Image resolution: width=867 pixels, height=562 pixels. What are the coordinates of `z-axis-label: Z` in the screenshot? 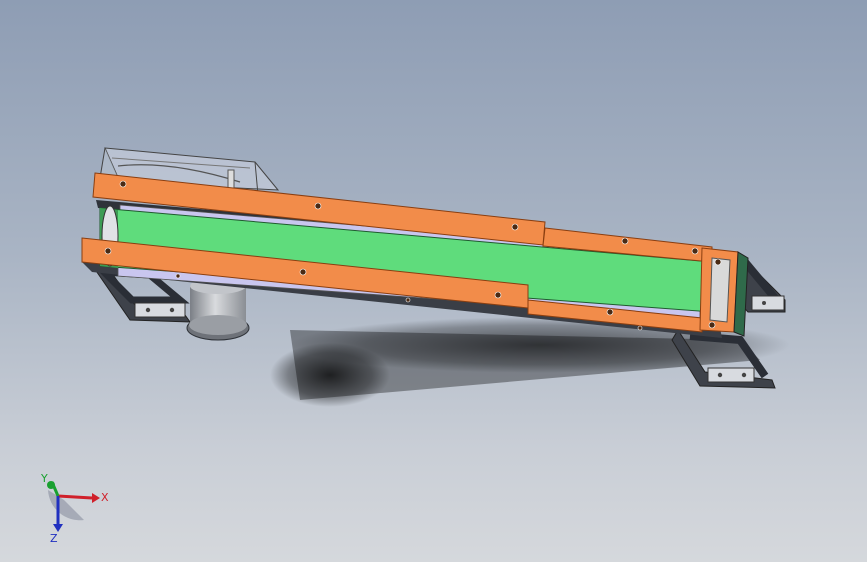 It's located at (54, 538).